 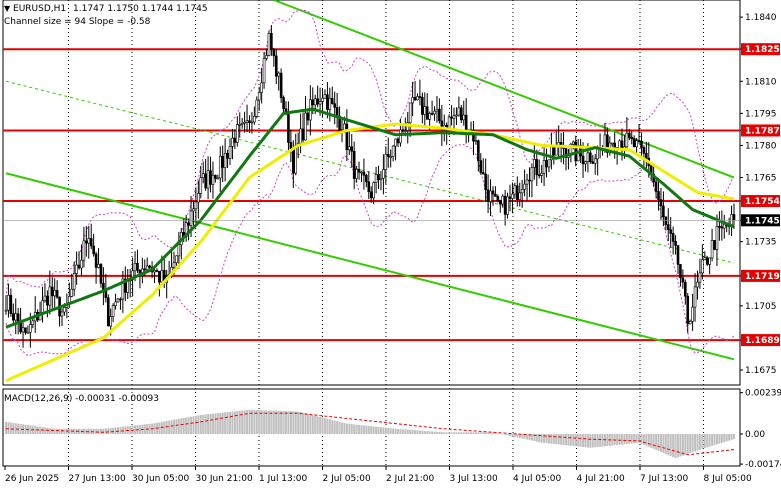 I want to click on y-tick-label: 1.1795, so click(x=761, y=114).